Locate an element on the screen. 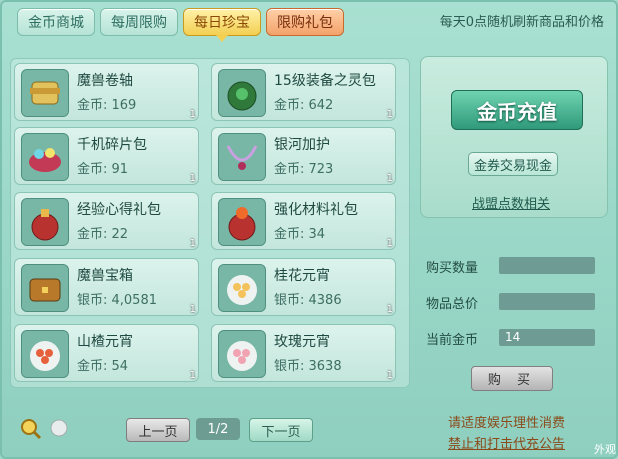 The height and width of the screenshot is (459, 618). item-price: 金币: 22 is located at coordinates (103, 234).